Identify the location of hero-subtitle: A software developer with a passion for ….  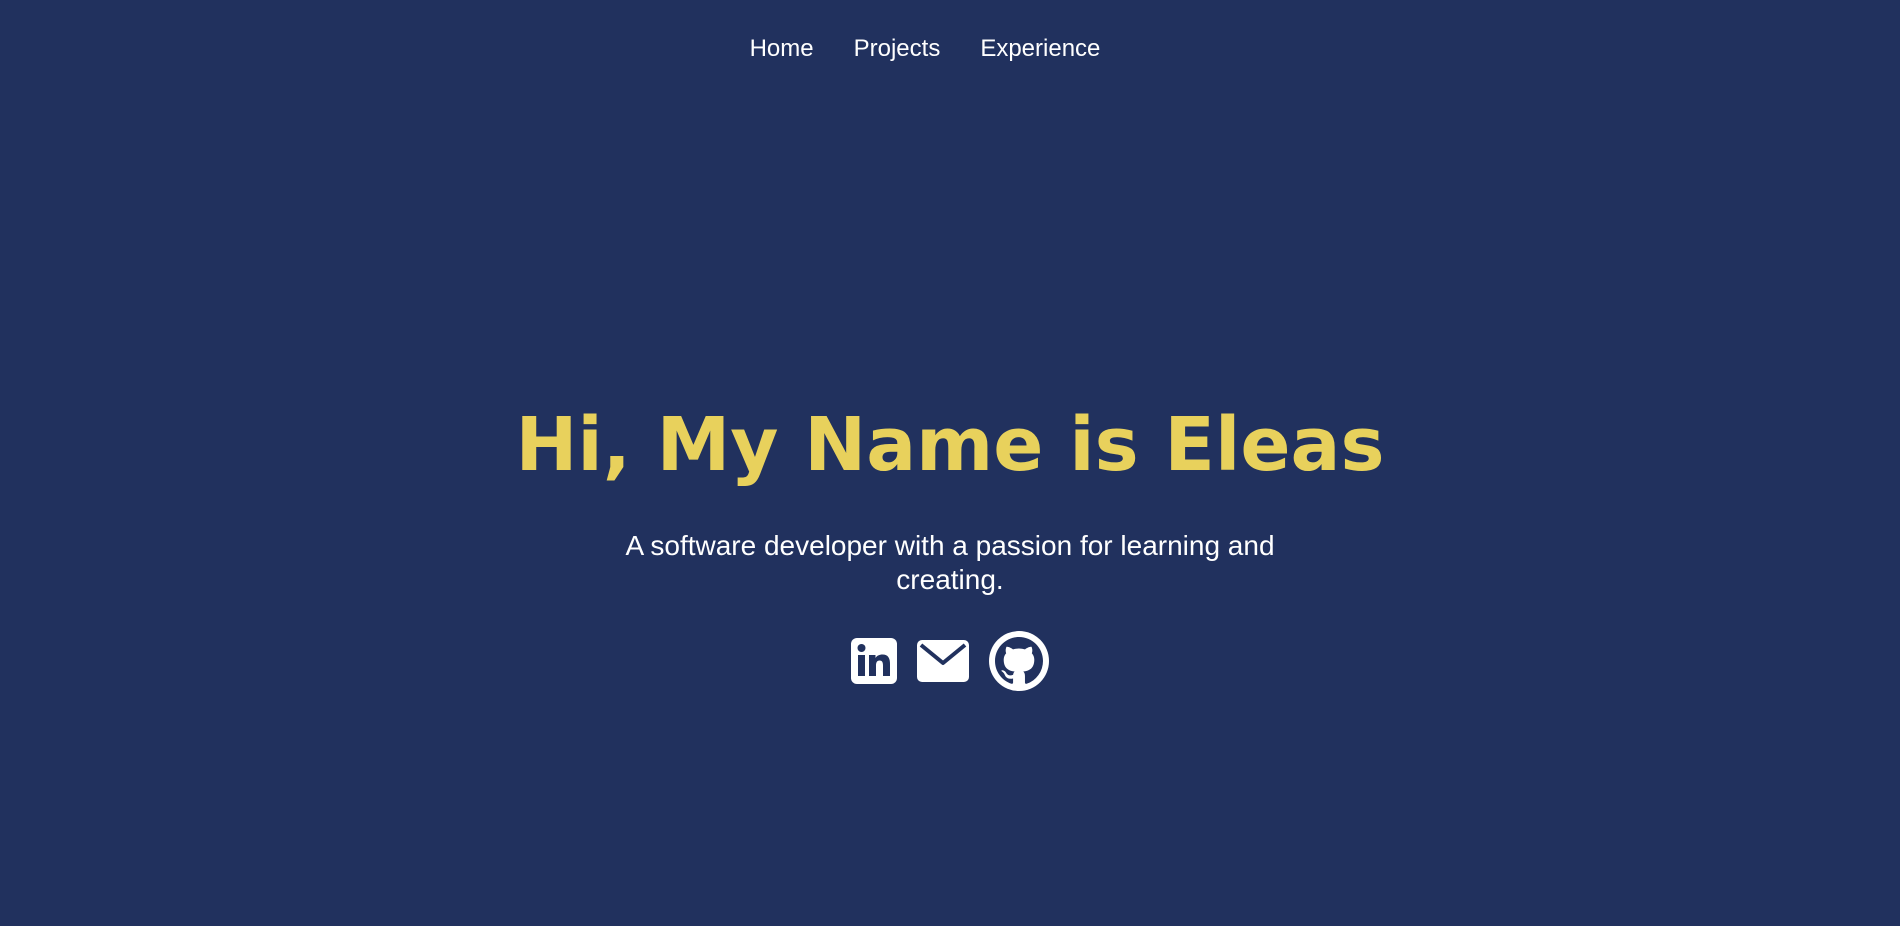
(950, 562).